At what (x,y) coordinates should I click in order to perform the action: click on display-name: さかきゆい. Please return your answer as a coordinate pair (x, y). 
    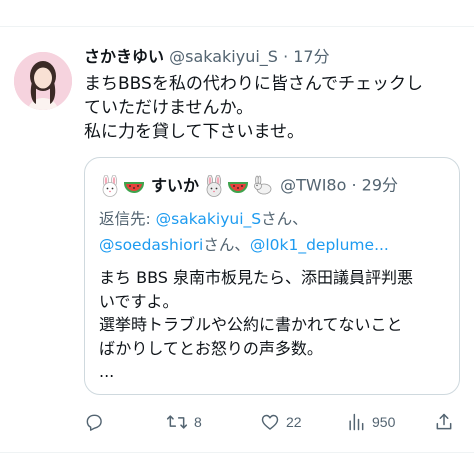
    Looking at the image, I should click on (124, 56).